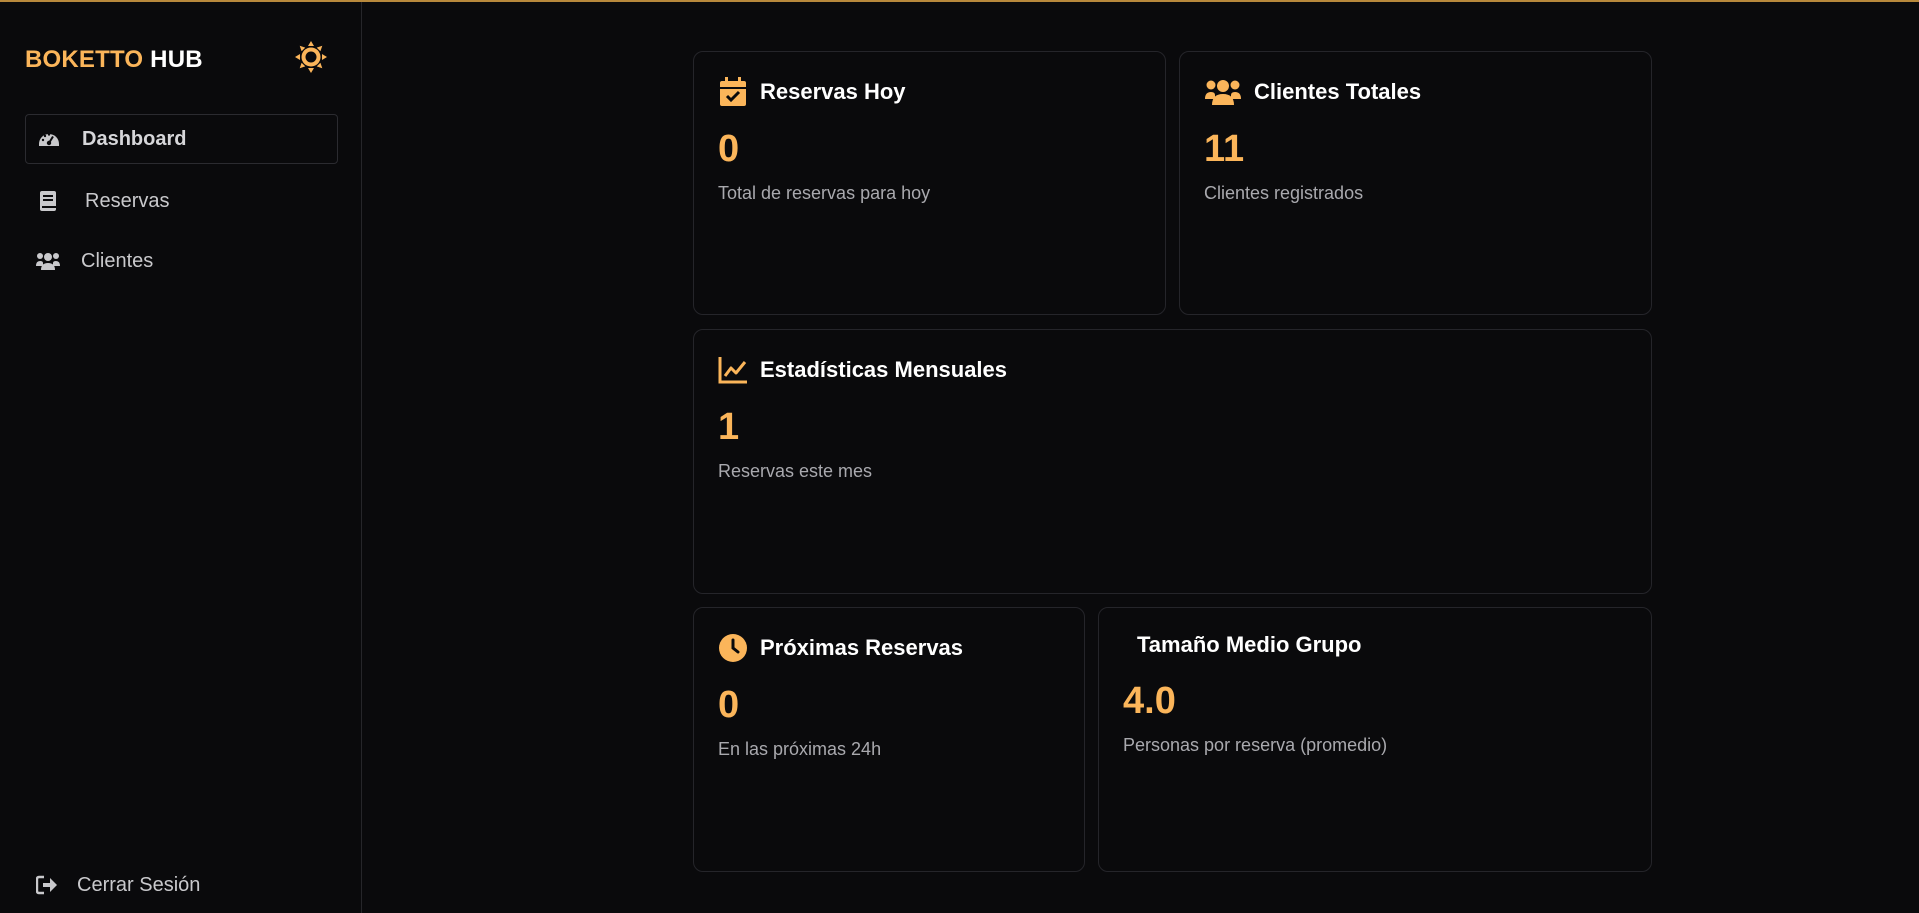  What do you see at coordinates (47, 885) in the screenshot?
I see `sign-out-icon` at bounding box center [47, 885].